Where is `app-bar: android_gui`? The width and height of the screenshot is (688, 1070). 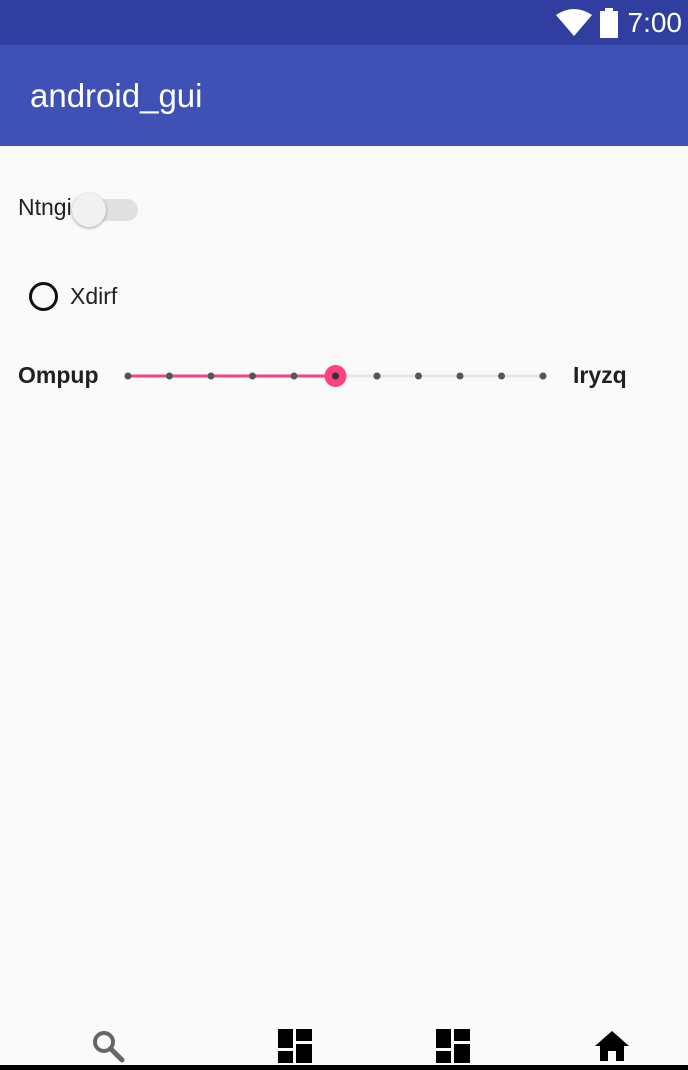 app-bar: android_gui is located at coordinates (344, 95).